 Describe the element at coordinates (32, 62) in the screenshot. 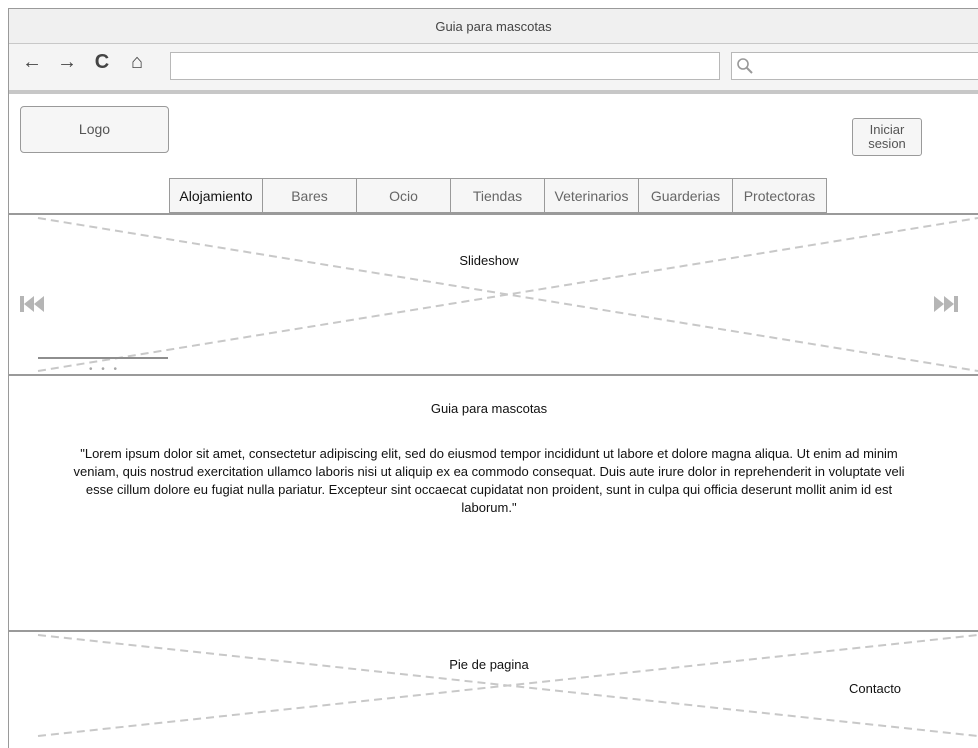

I see `back-arrow-icon: ←` at that location.